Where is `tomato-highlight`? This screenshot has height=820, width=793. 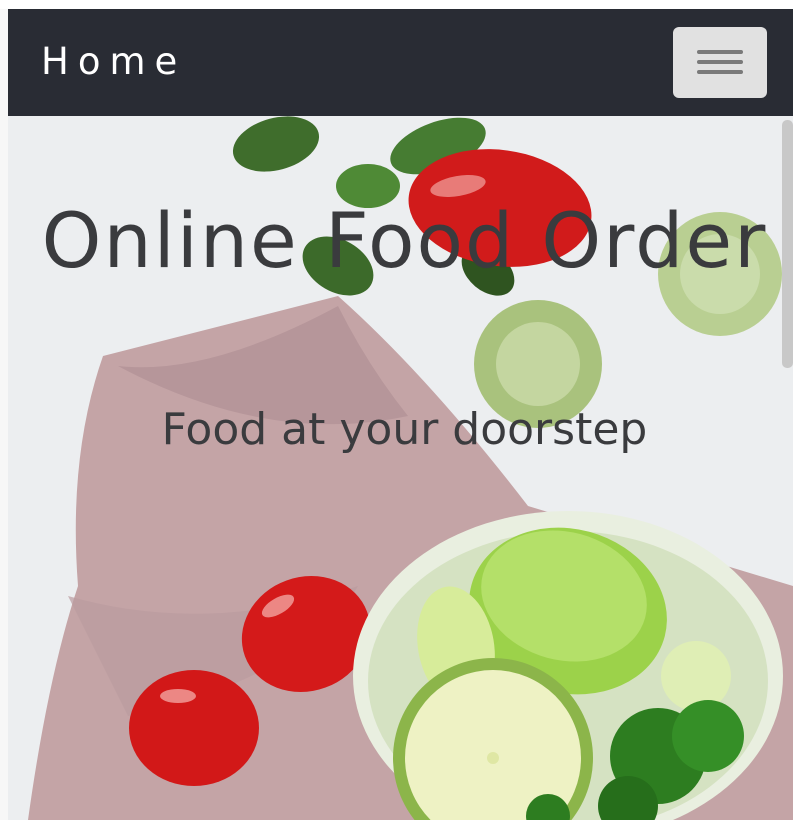 tomato-highlight is located at coordinates (178, 696).